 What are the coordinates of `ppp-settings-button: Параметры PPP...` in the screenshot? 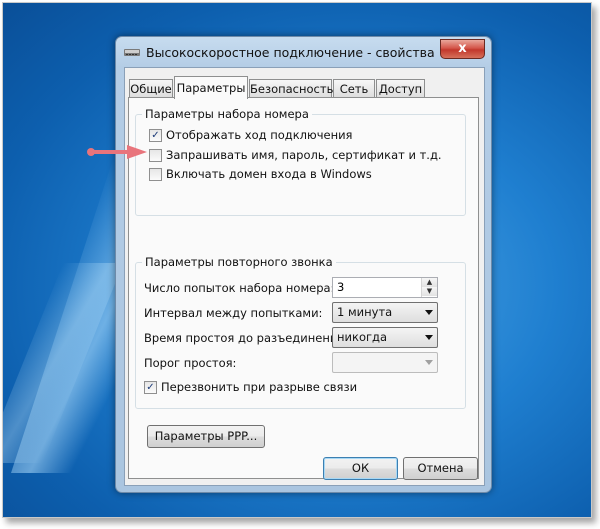 It's located at (206, 436).